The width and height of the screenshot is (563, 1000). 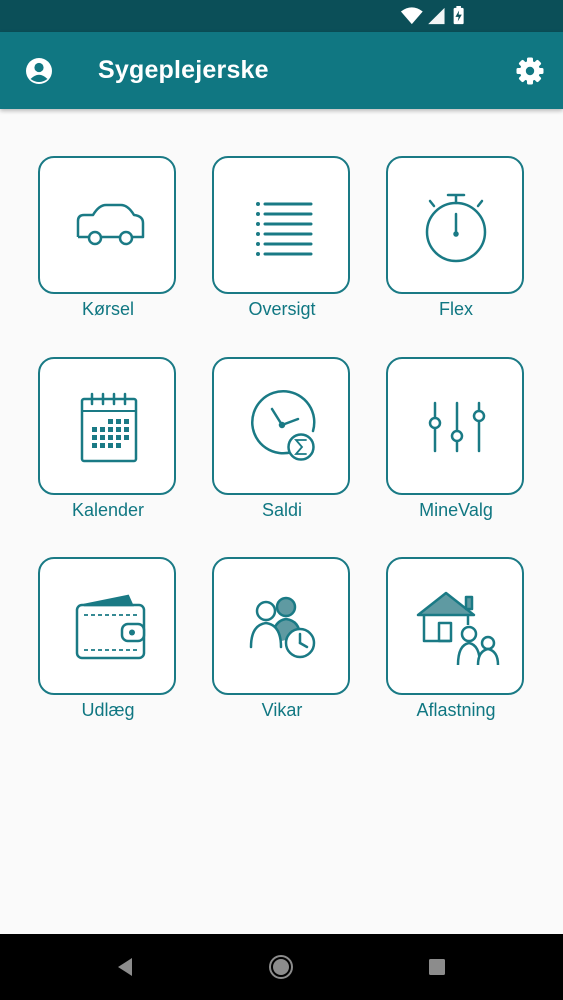 I want to click on people-clock-icon, so click(x=282, y=627).